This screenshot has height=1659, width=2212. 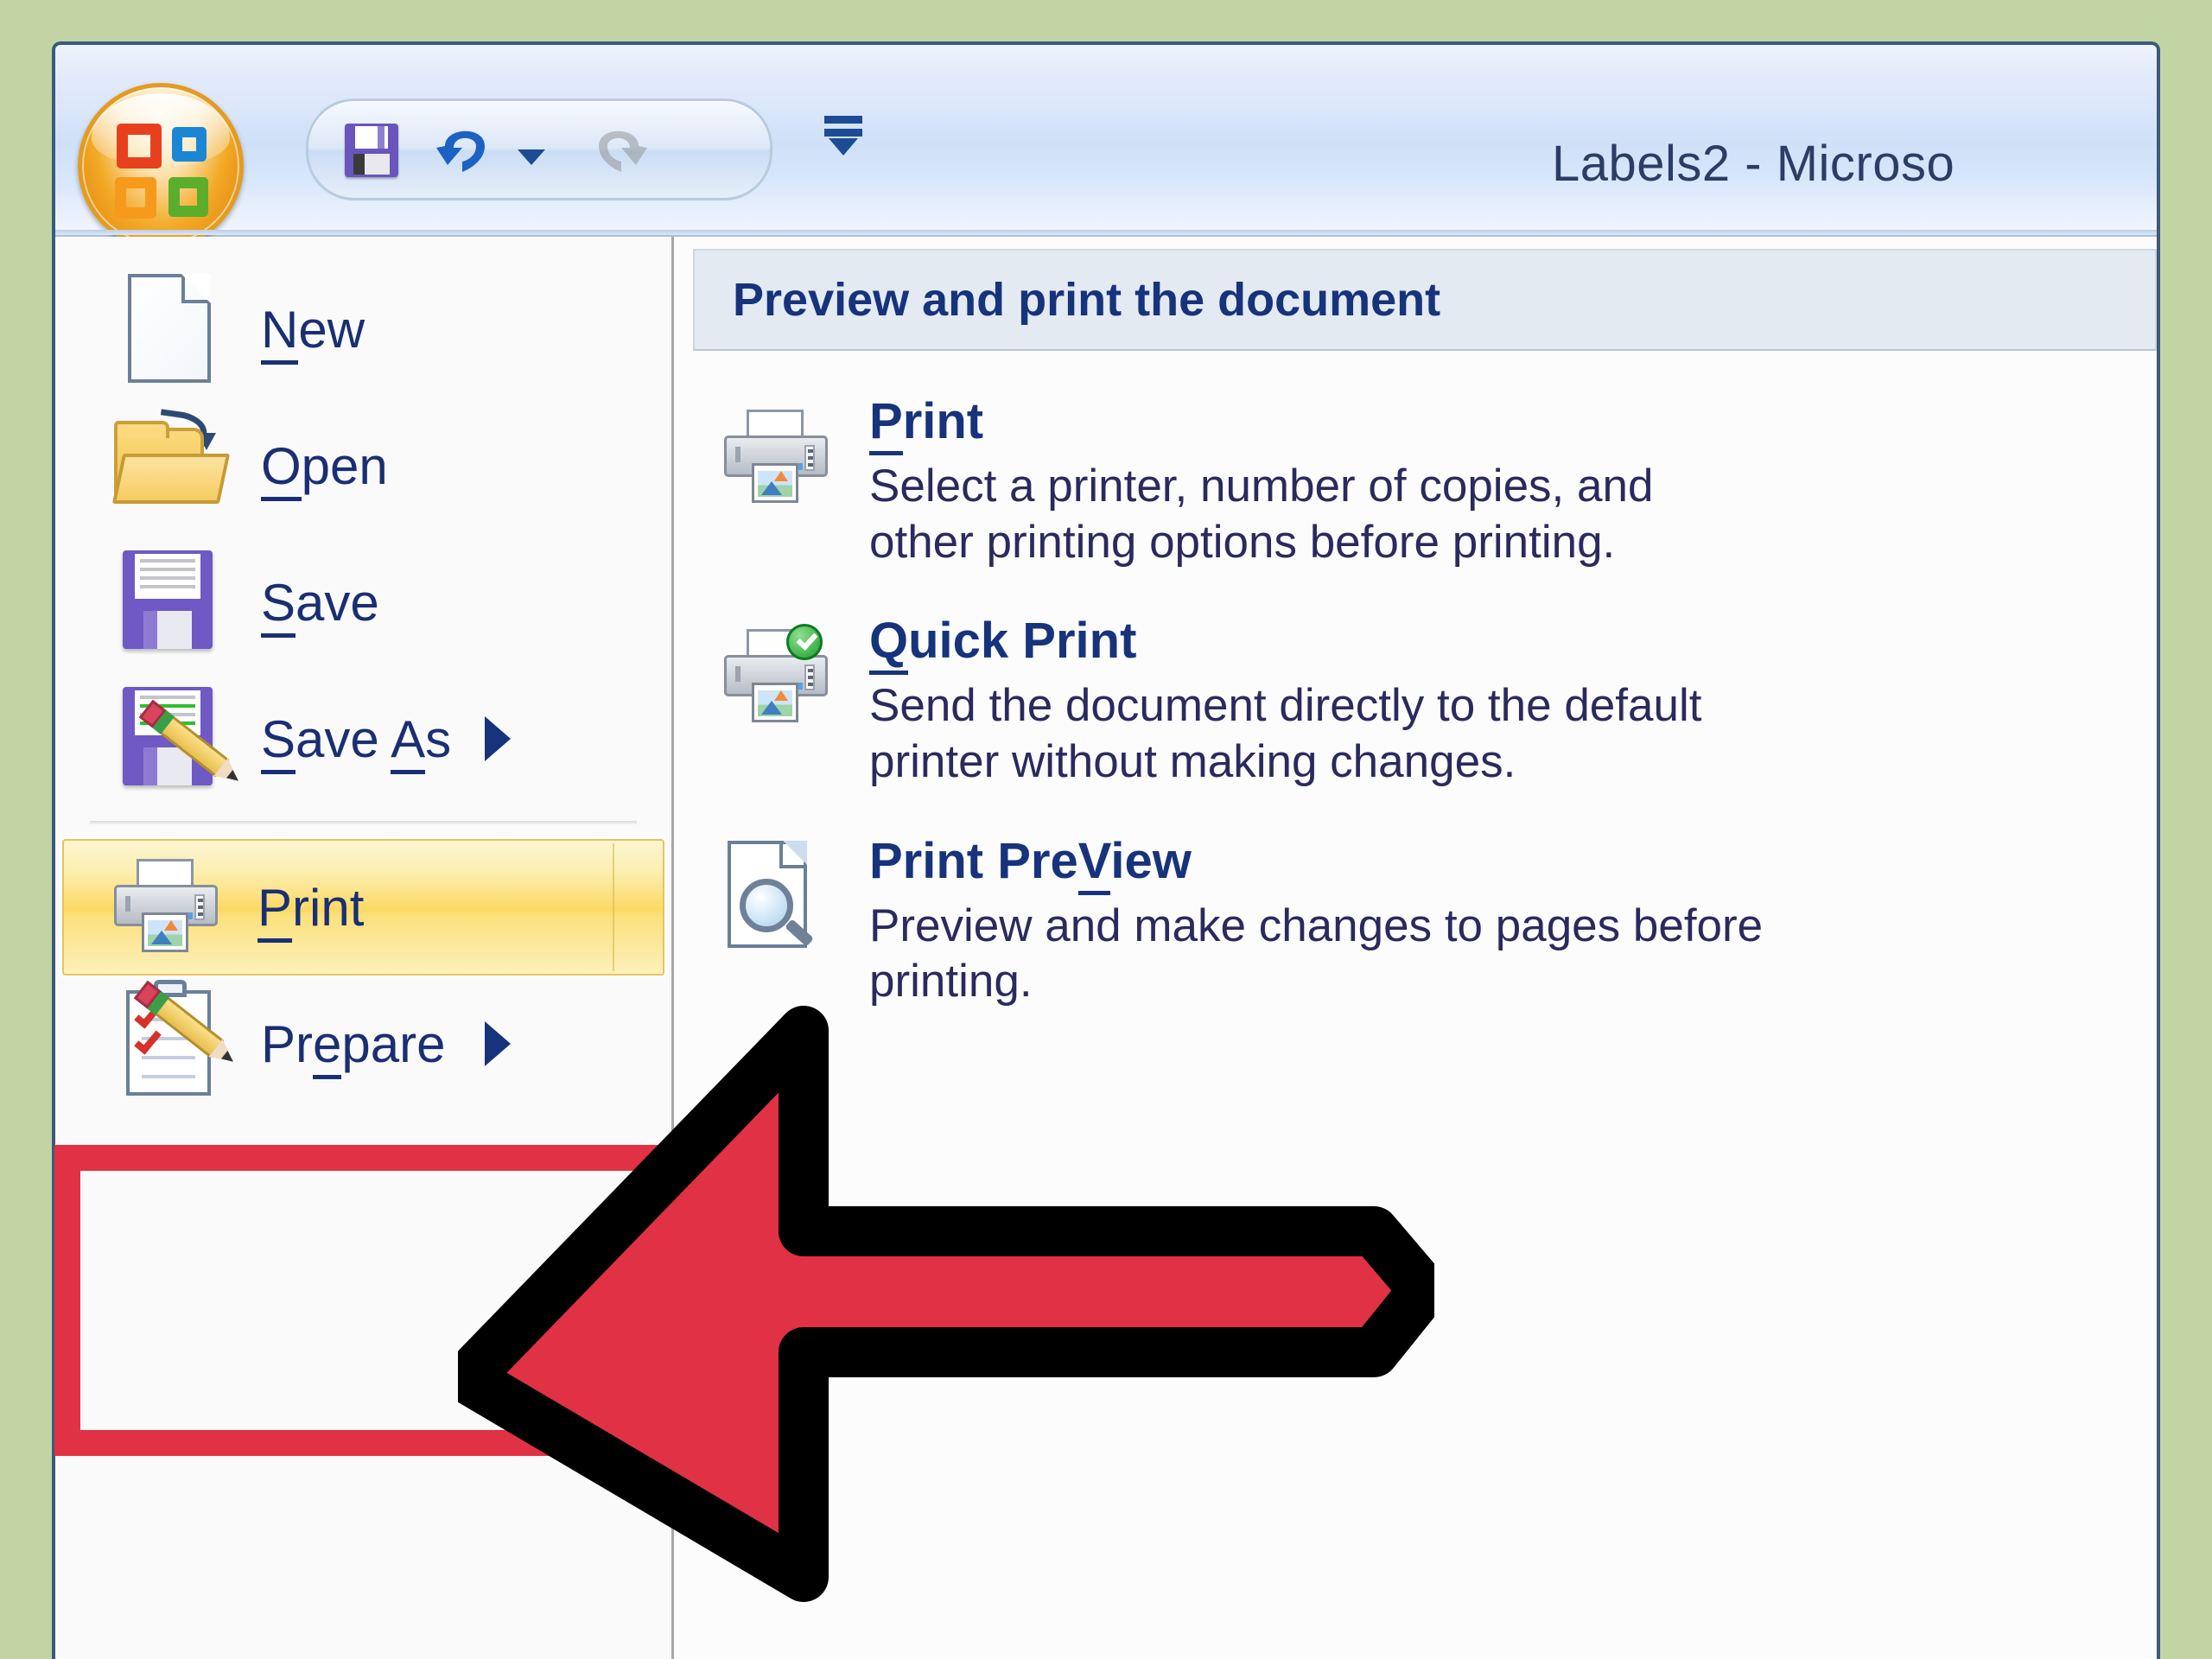 I want to click on menu-item-print-label: Print, so click(x=310, y=910).